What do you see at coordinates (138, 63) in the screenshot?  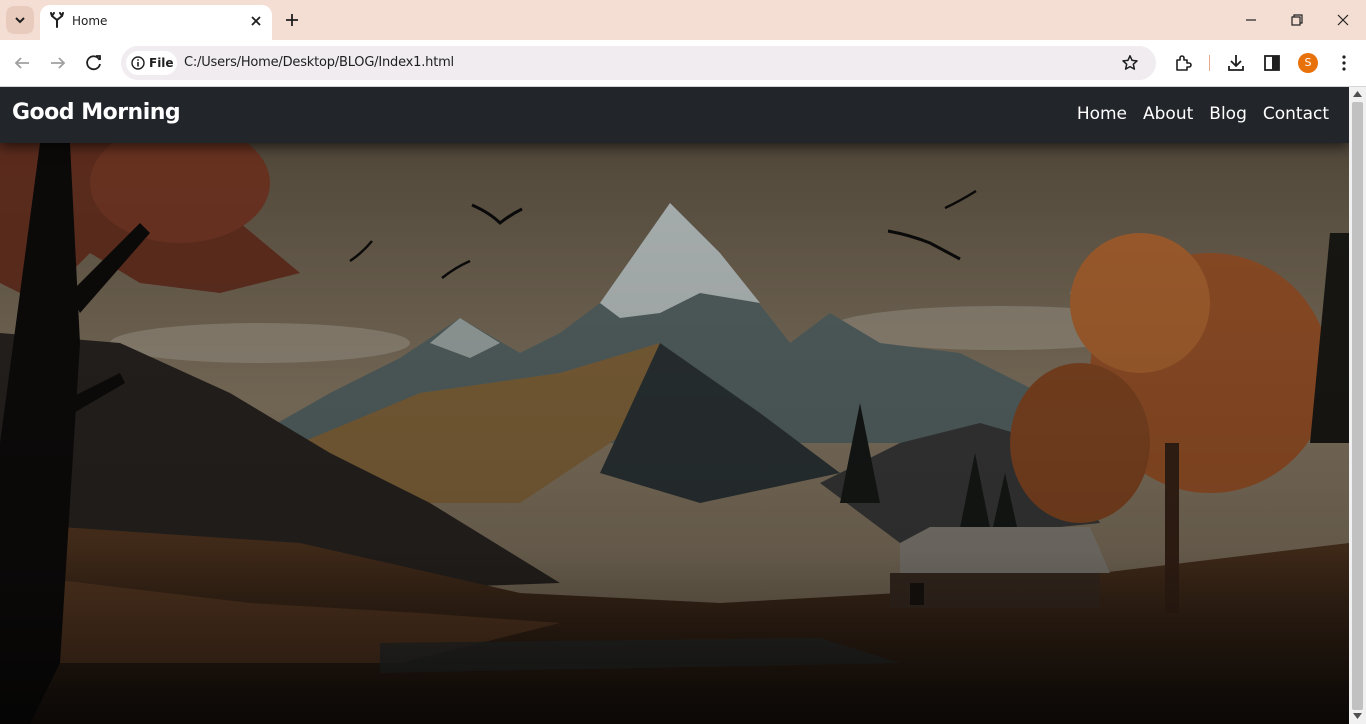 I see `info-icon` at bounding box center [138, 63].